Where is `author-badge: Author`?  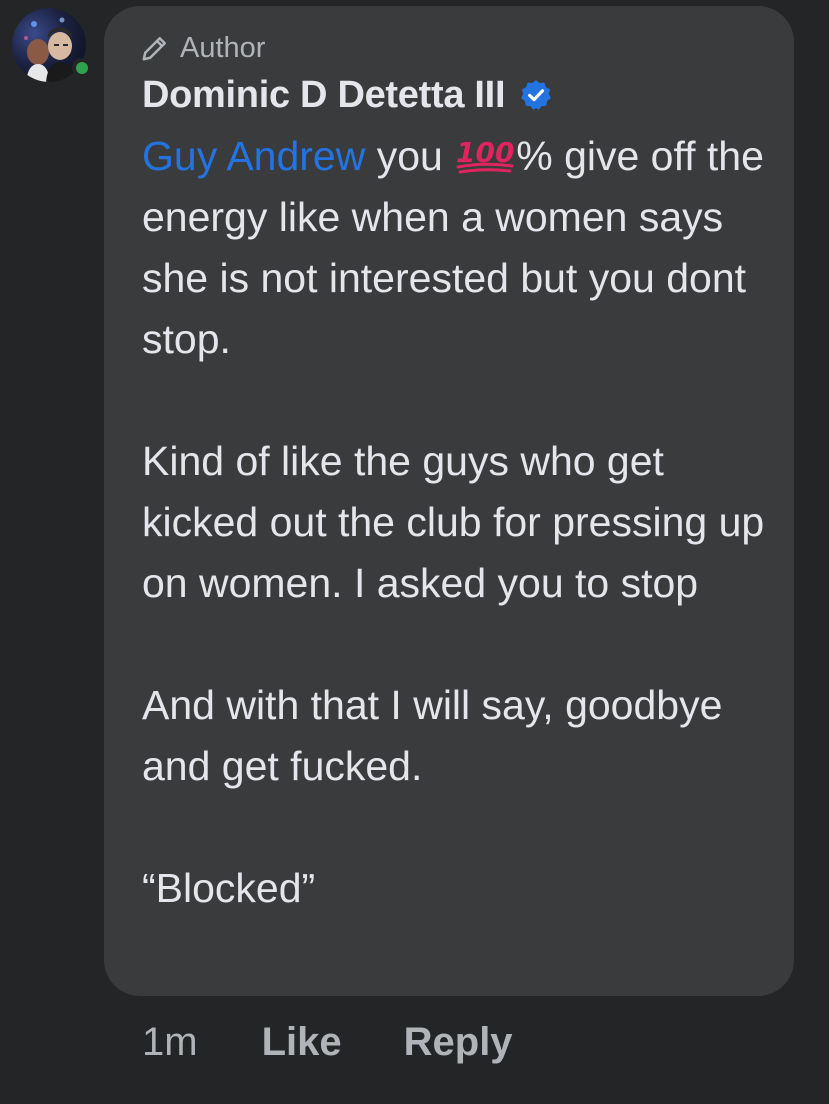 author-badge: Author is located at coordinates (202, 48).